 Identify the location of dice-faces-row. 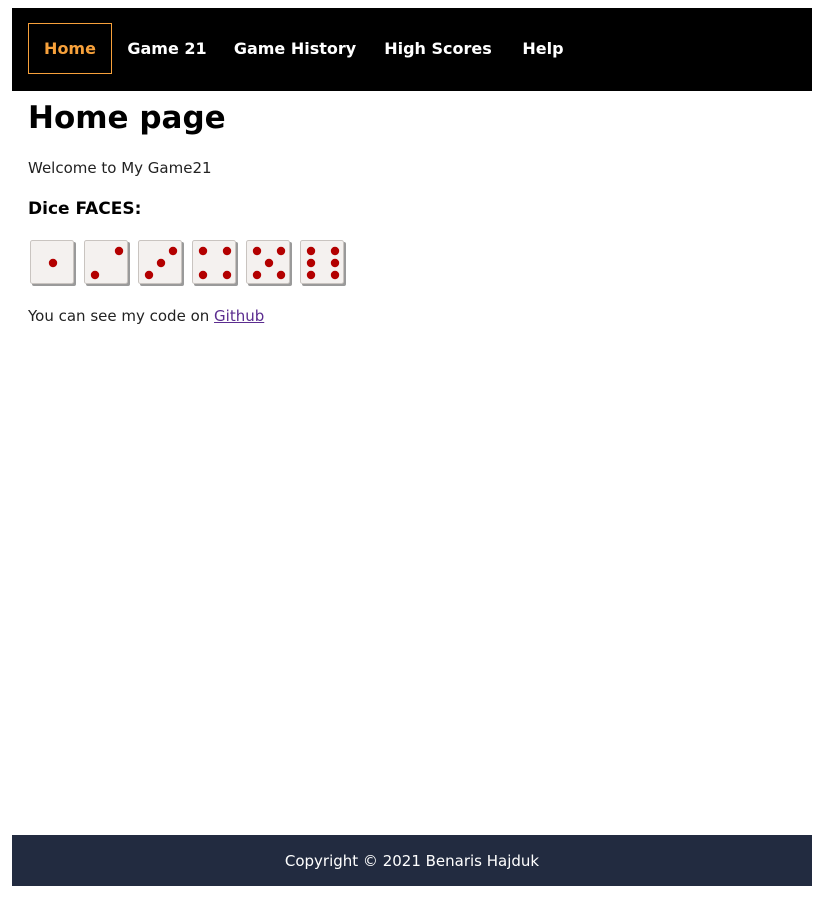
(192, 264).